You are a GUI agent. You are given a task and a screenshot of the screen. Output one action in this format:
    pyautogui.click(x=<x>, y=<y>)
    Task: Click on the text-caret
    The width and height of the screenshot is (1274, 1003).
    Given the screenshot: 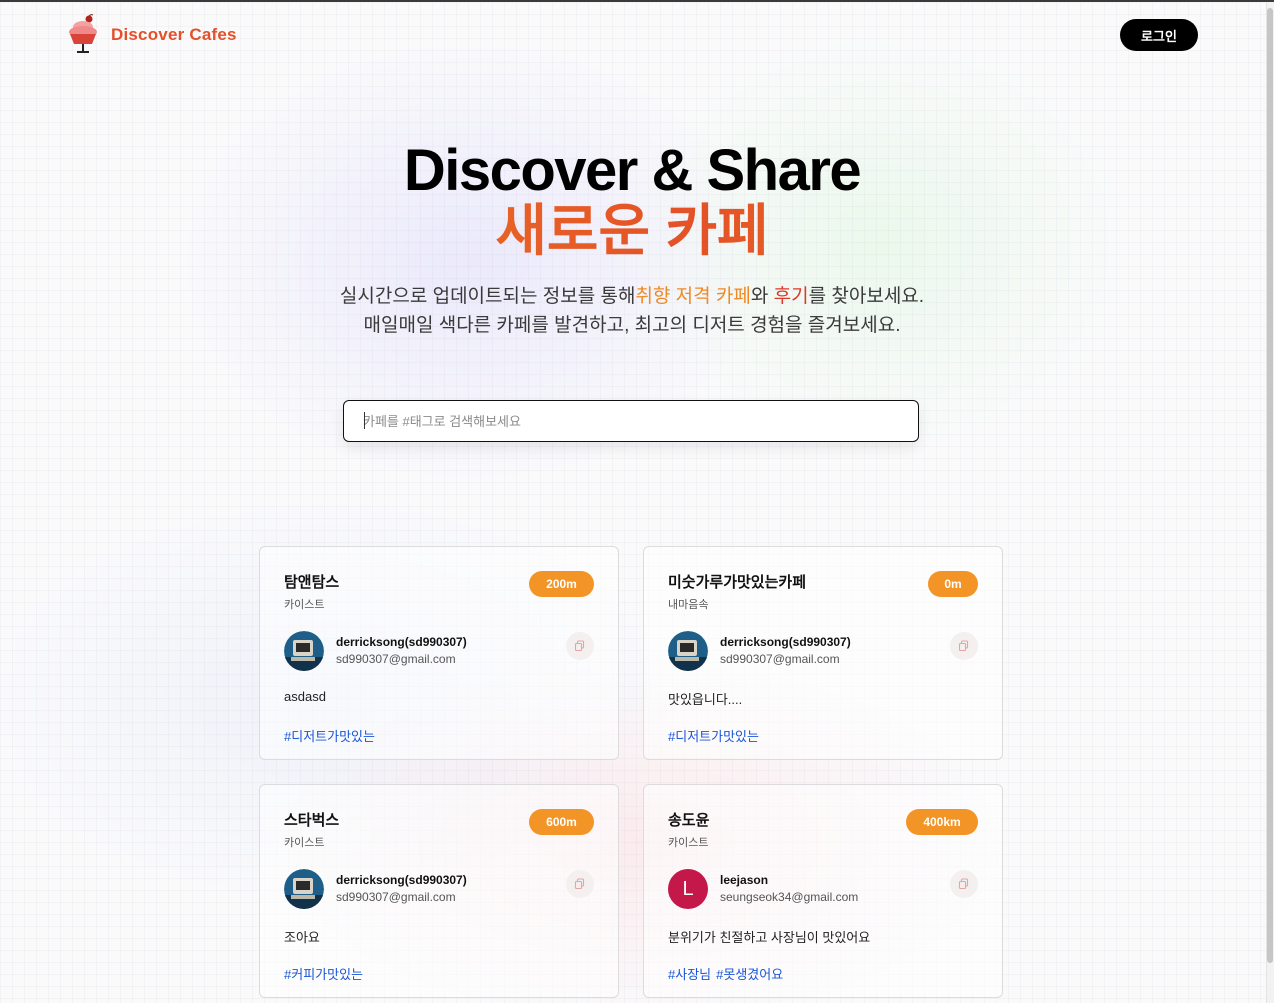 What is the action you would take?
    pyautogui.click(x=364, y=420)
    